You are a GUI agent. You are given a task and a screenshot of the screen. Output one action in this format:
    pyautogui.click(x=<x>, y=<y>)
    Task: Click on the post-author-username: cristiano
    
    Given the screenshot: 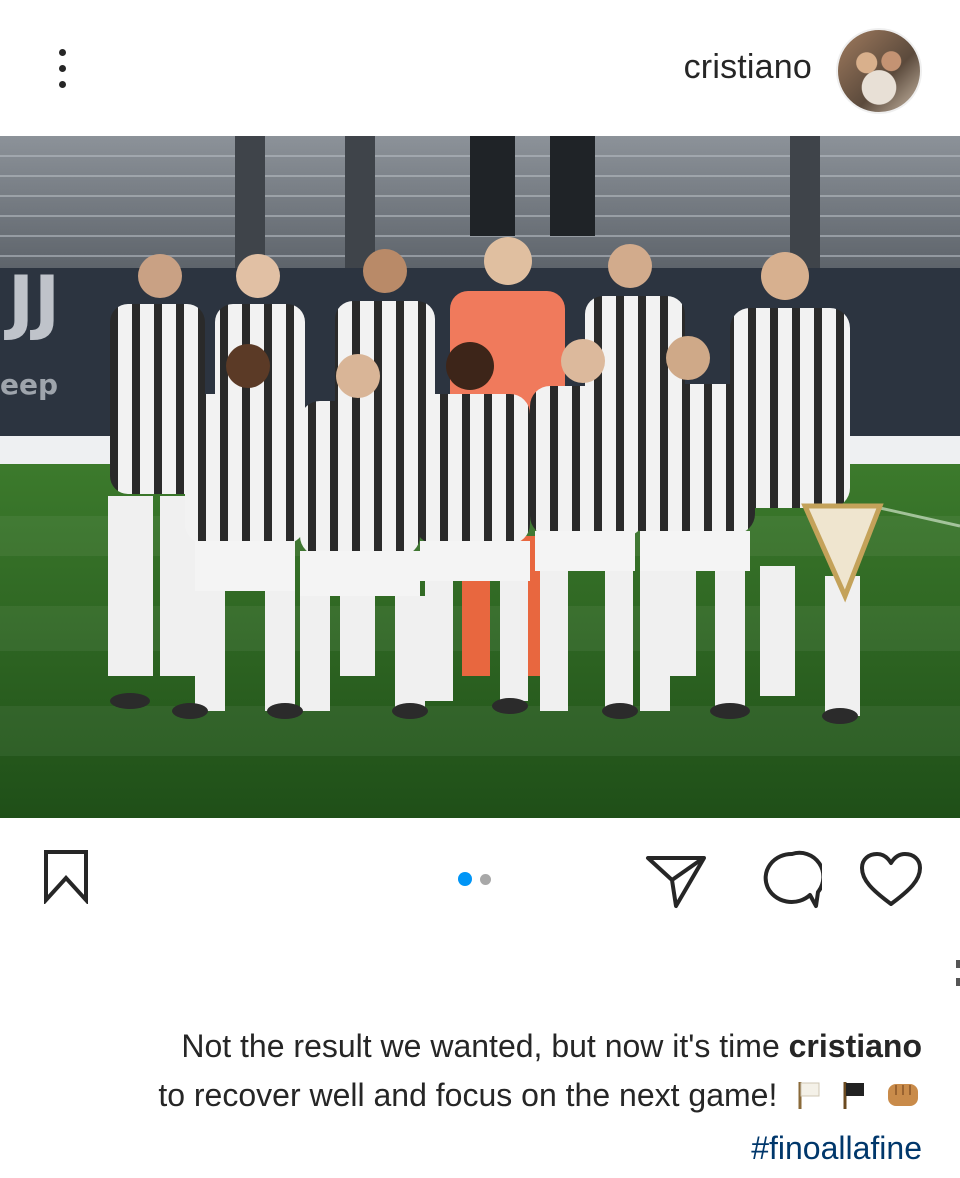 What is the action you would take?
    pyautogui.click(x=748, y=67)
    